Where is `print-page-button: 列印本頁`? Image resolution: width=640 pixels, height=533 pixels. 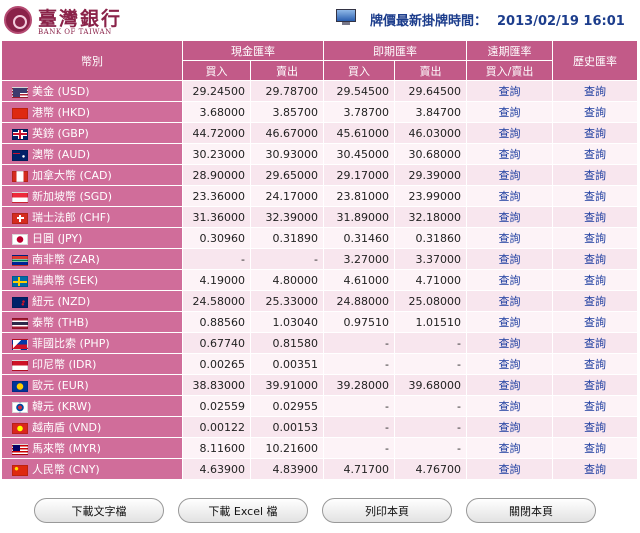 print-page-button: 列印本頁 is located at coordinates (387, 510).